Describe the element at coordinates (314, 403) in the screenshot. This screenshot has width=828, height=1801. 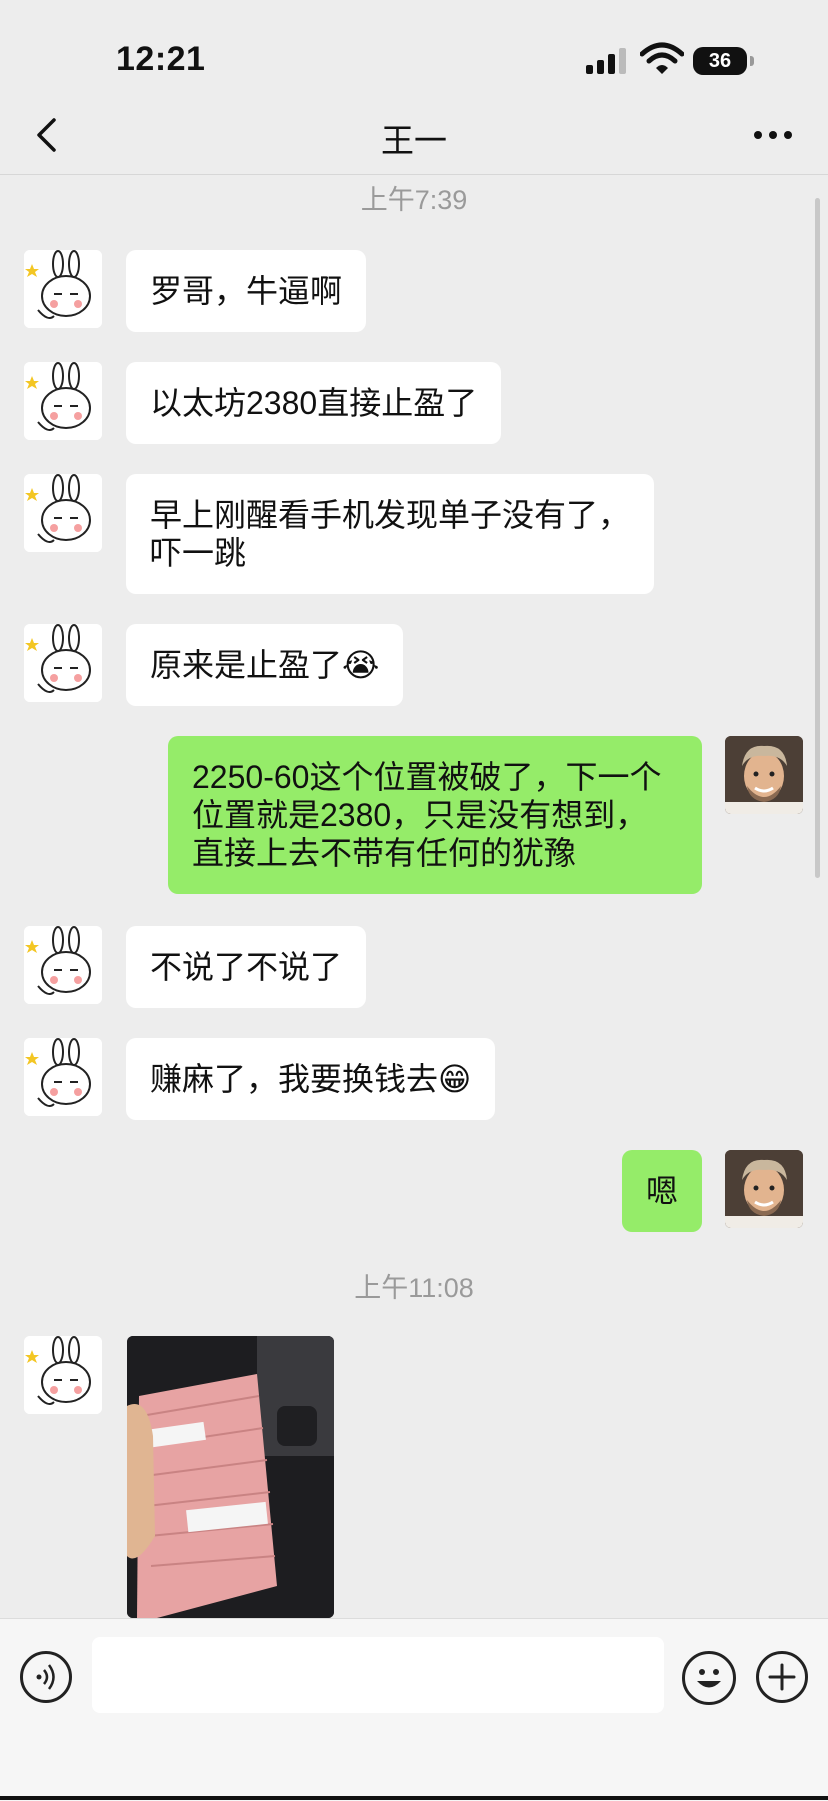
I see `message-bubble: 以太坊2380直接止盈了` at that location.